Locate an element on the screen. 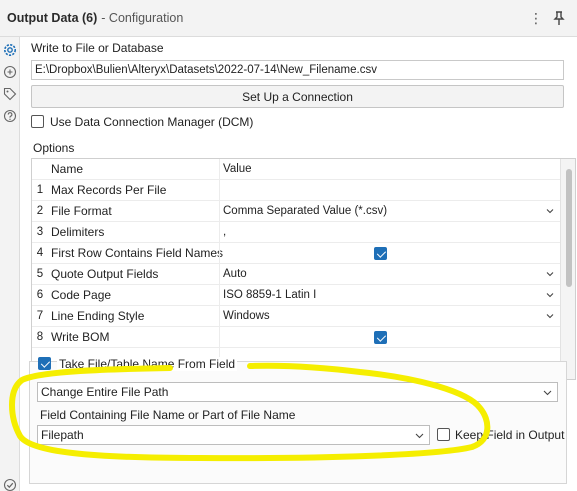 The width and height of the screenshot is (577, 491). target-icon is located at coordinates (10, 72).